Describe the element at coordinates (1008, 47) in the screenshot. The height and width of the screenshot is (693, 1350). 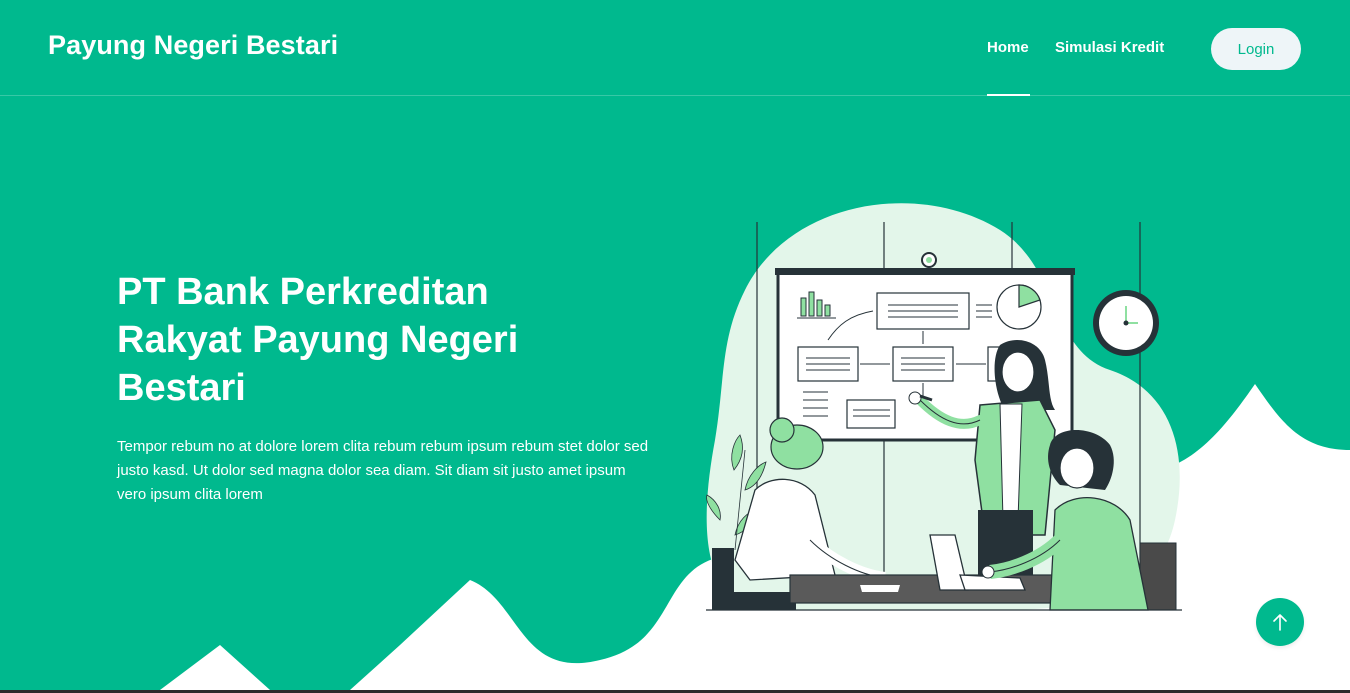
I see `nav-home-link: Home` at that location.